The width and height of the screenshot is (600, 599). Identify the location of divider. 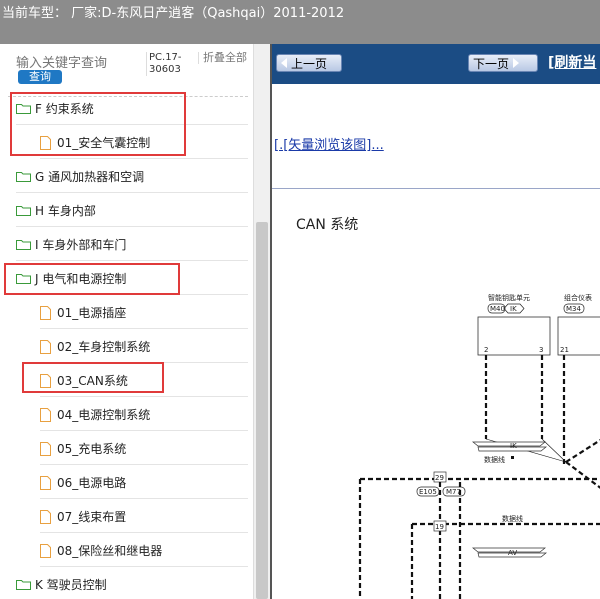
(436, 188).